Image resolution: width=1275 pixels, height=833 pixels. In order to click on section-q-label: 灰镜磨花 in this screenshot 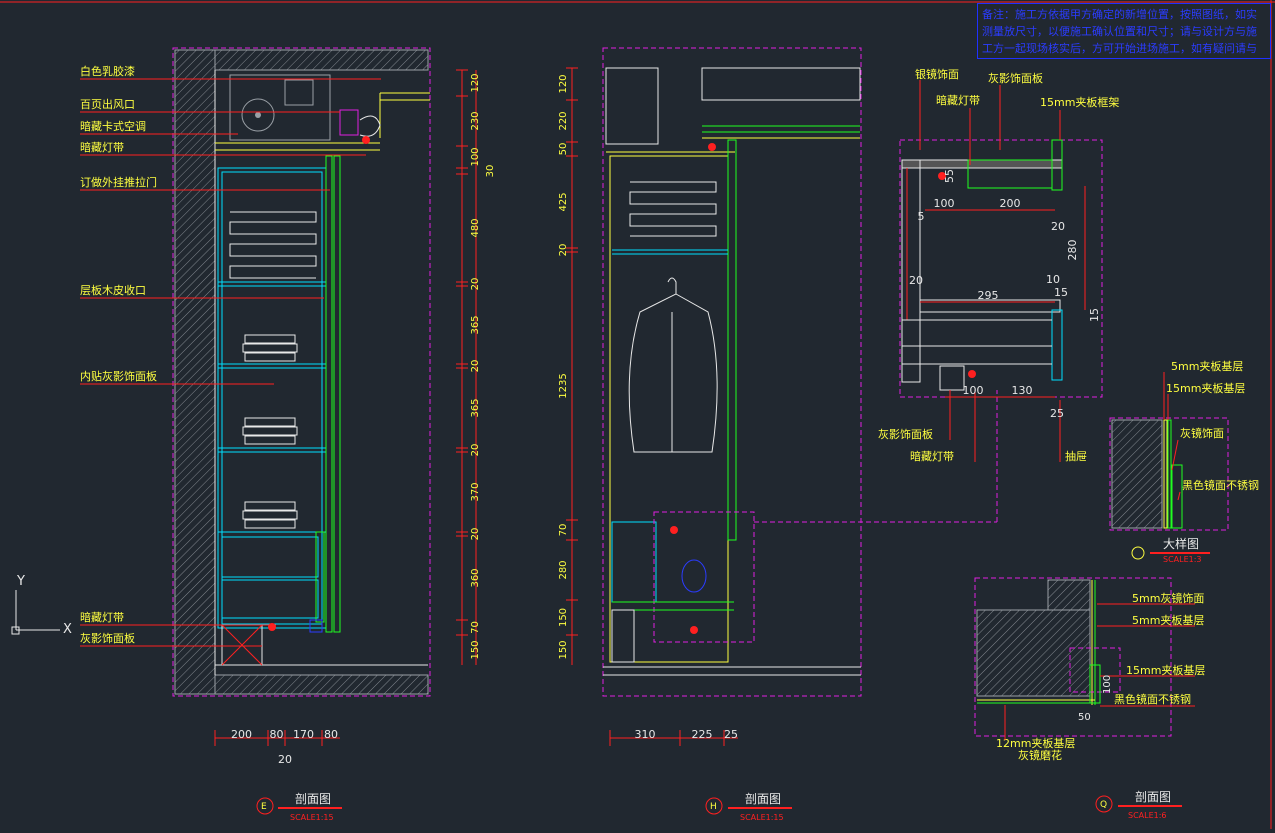, I will do `click(1040, 755)`.